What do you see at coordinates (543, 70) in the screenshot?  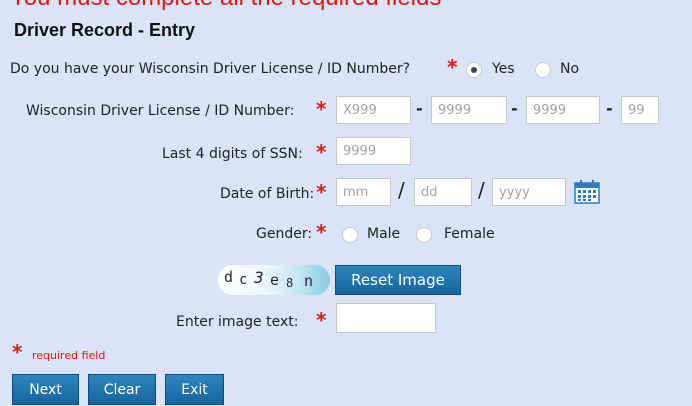 I see `license-no-radio` at bounding box center [543, 70].